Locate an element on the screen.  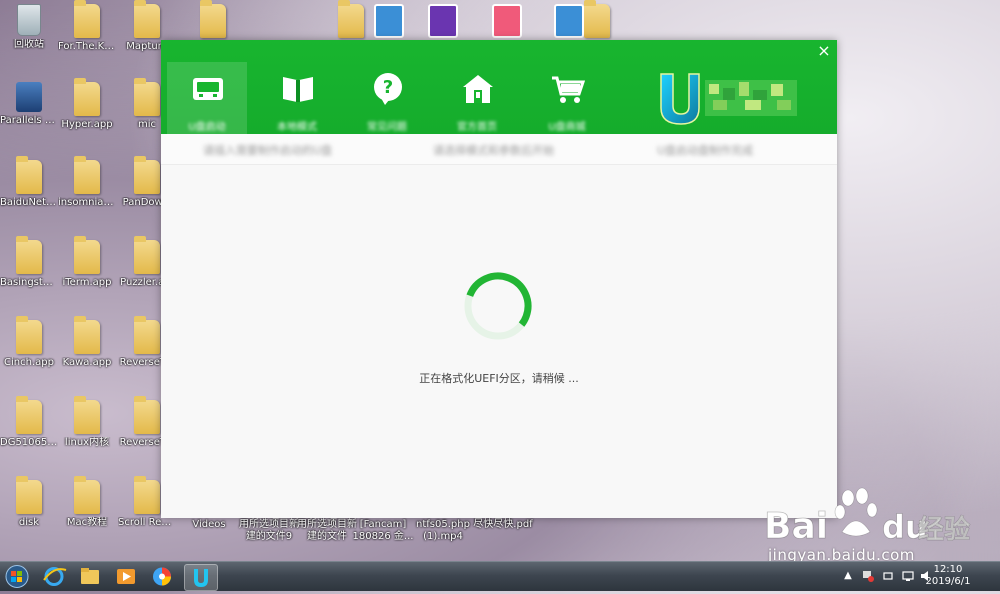
nav-label: 官方首页 is located at coordinates (477, 127).